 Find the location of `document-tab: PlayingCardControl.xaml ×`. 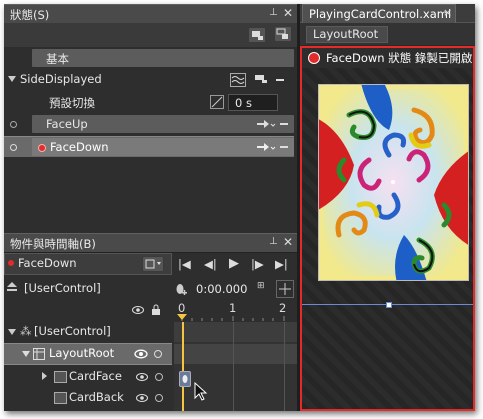

document-tab: PlayingCardControl.xaml × is located at coordinates (379, 13).